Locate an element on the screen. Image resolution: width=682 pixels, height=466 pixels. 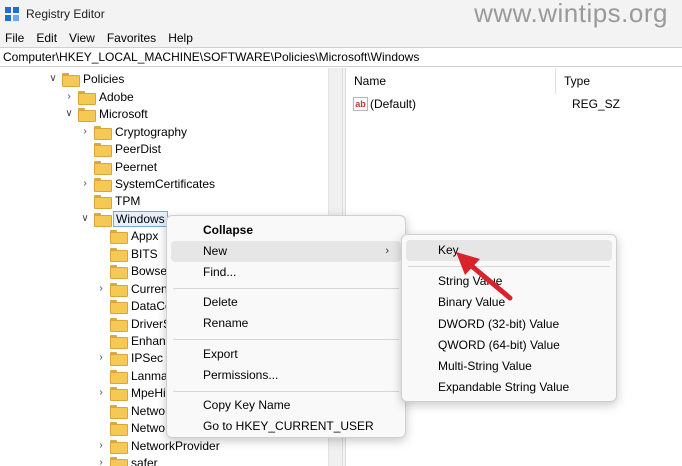
red-arrow-annotation is located at coordinates (484, 276).